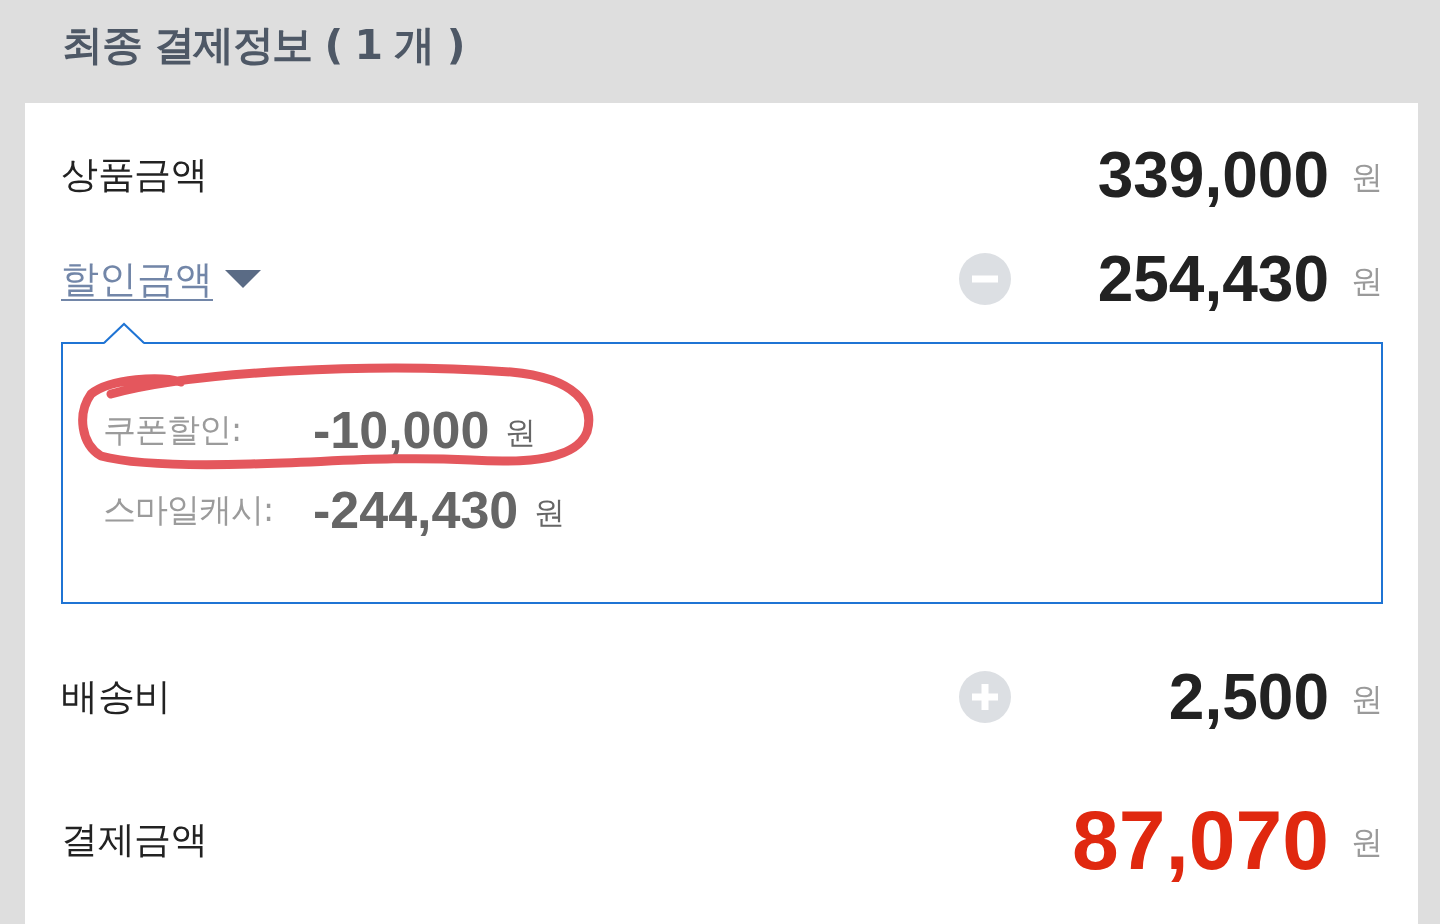 This screenshot has width=1440, height=924. I want to click on amount-value: 2,500, so click(1248, 697).